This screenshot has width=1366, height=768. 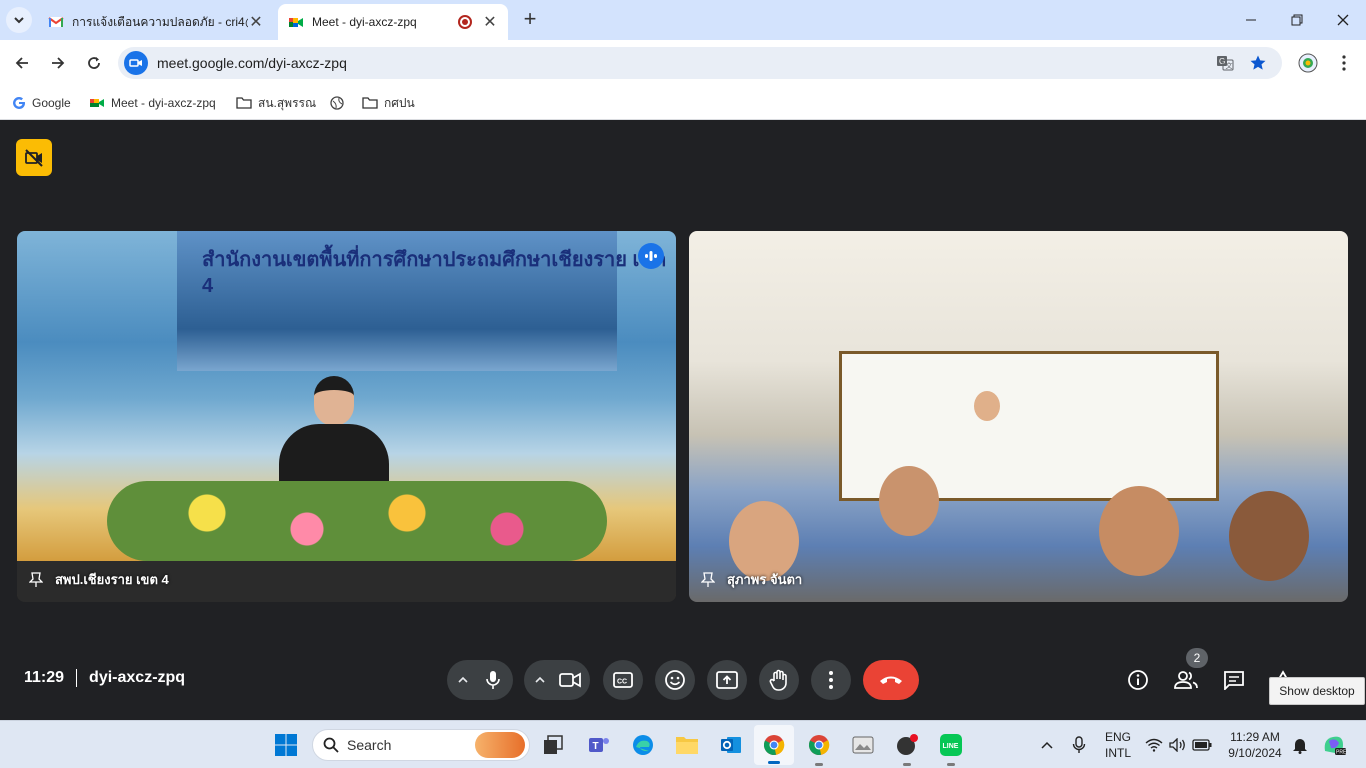 I want to click on profile-icon, so click(x=1308, y=63).